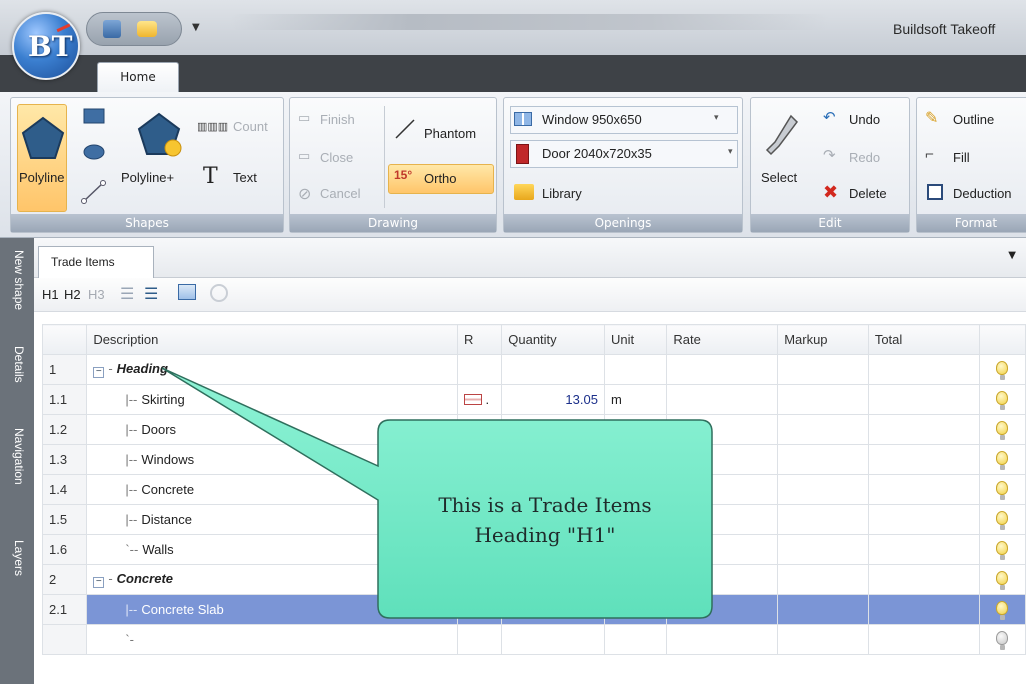 Image resolution: width=1026 pixels, height=684 pixels. I want to click on column-header-total: Total, so click(923, 339).